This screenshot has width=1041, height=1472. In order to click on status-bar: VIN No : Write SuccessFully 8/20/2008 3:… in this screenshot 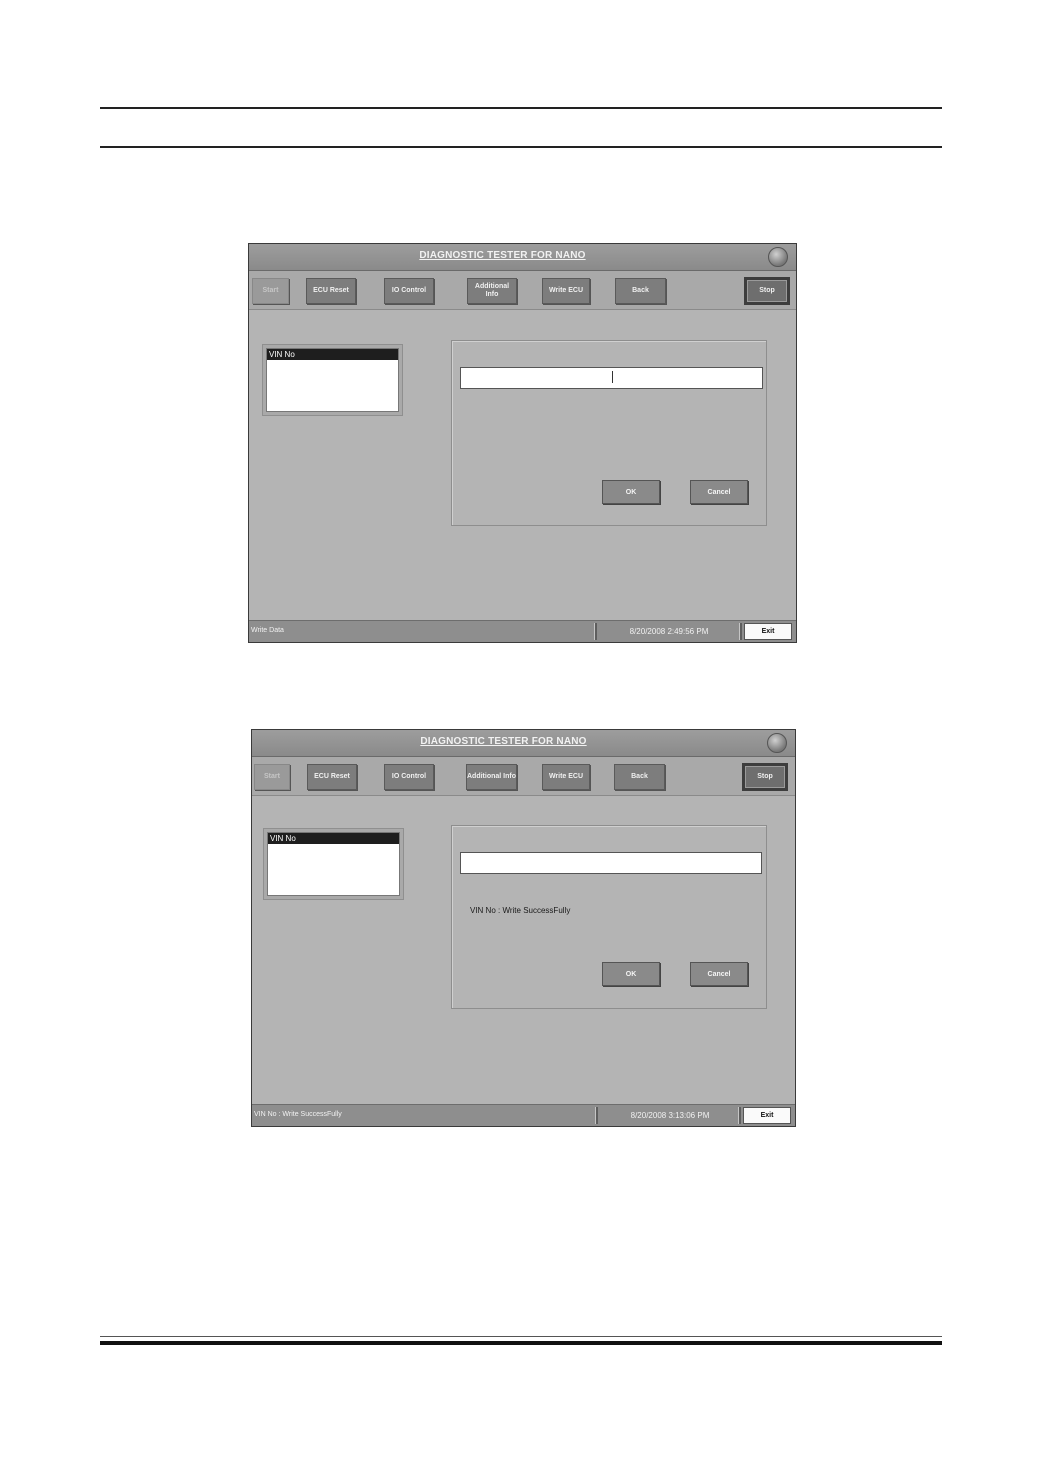, I will do `click(523, 1115)`.